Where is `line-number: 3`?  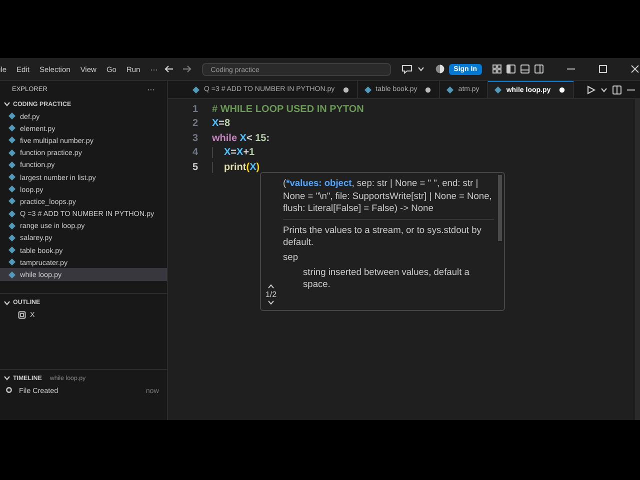 line-number: 3 is located at coordinates (195, 138).